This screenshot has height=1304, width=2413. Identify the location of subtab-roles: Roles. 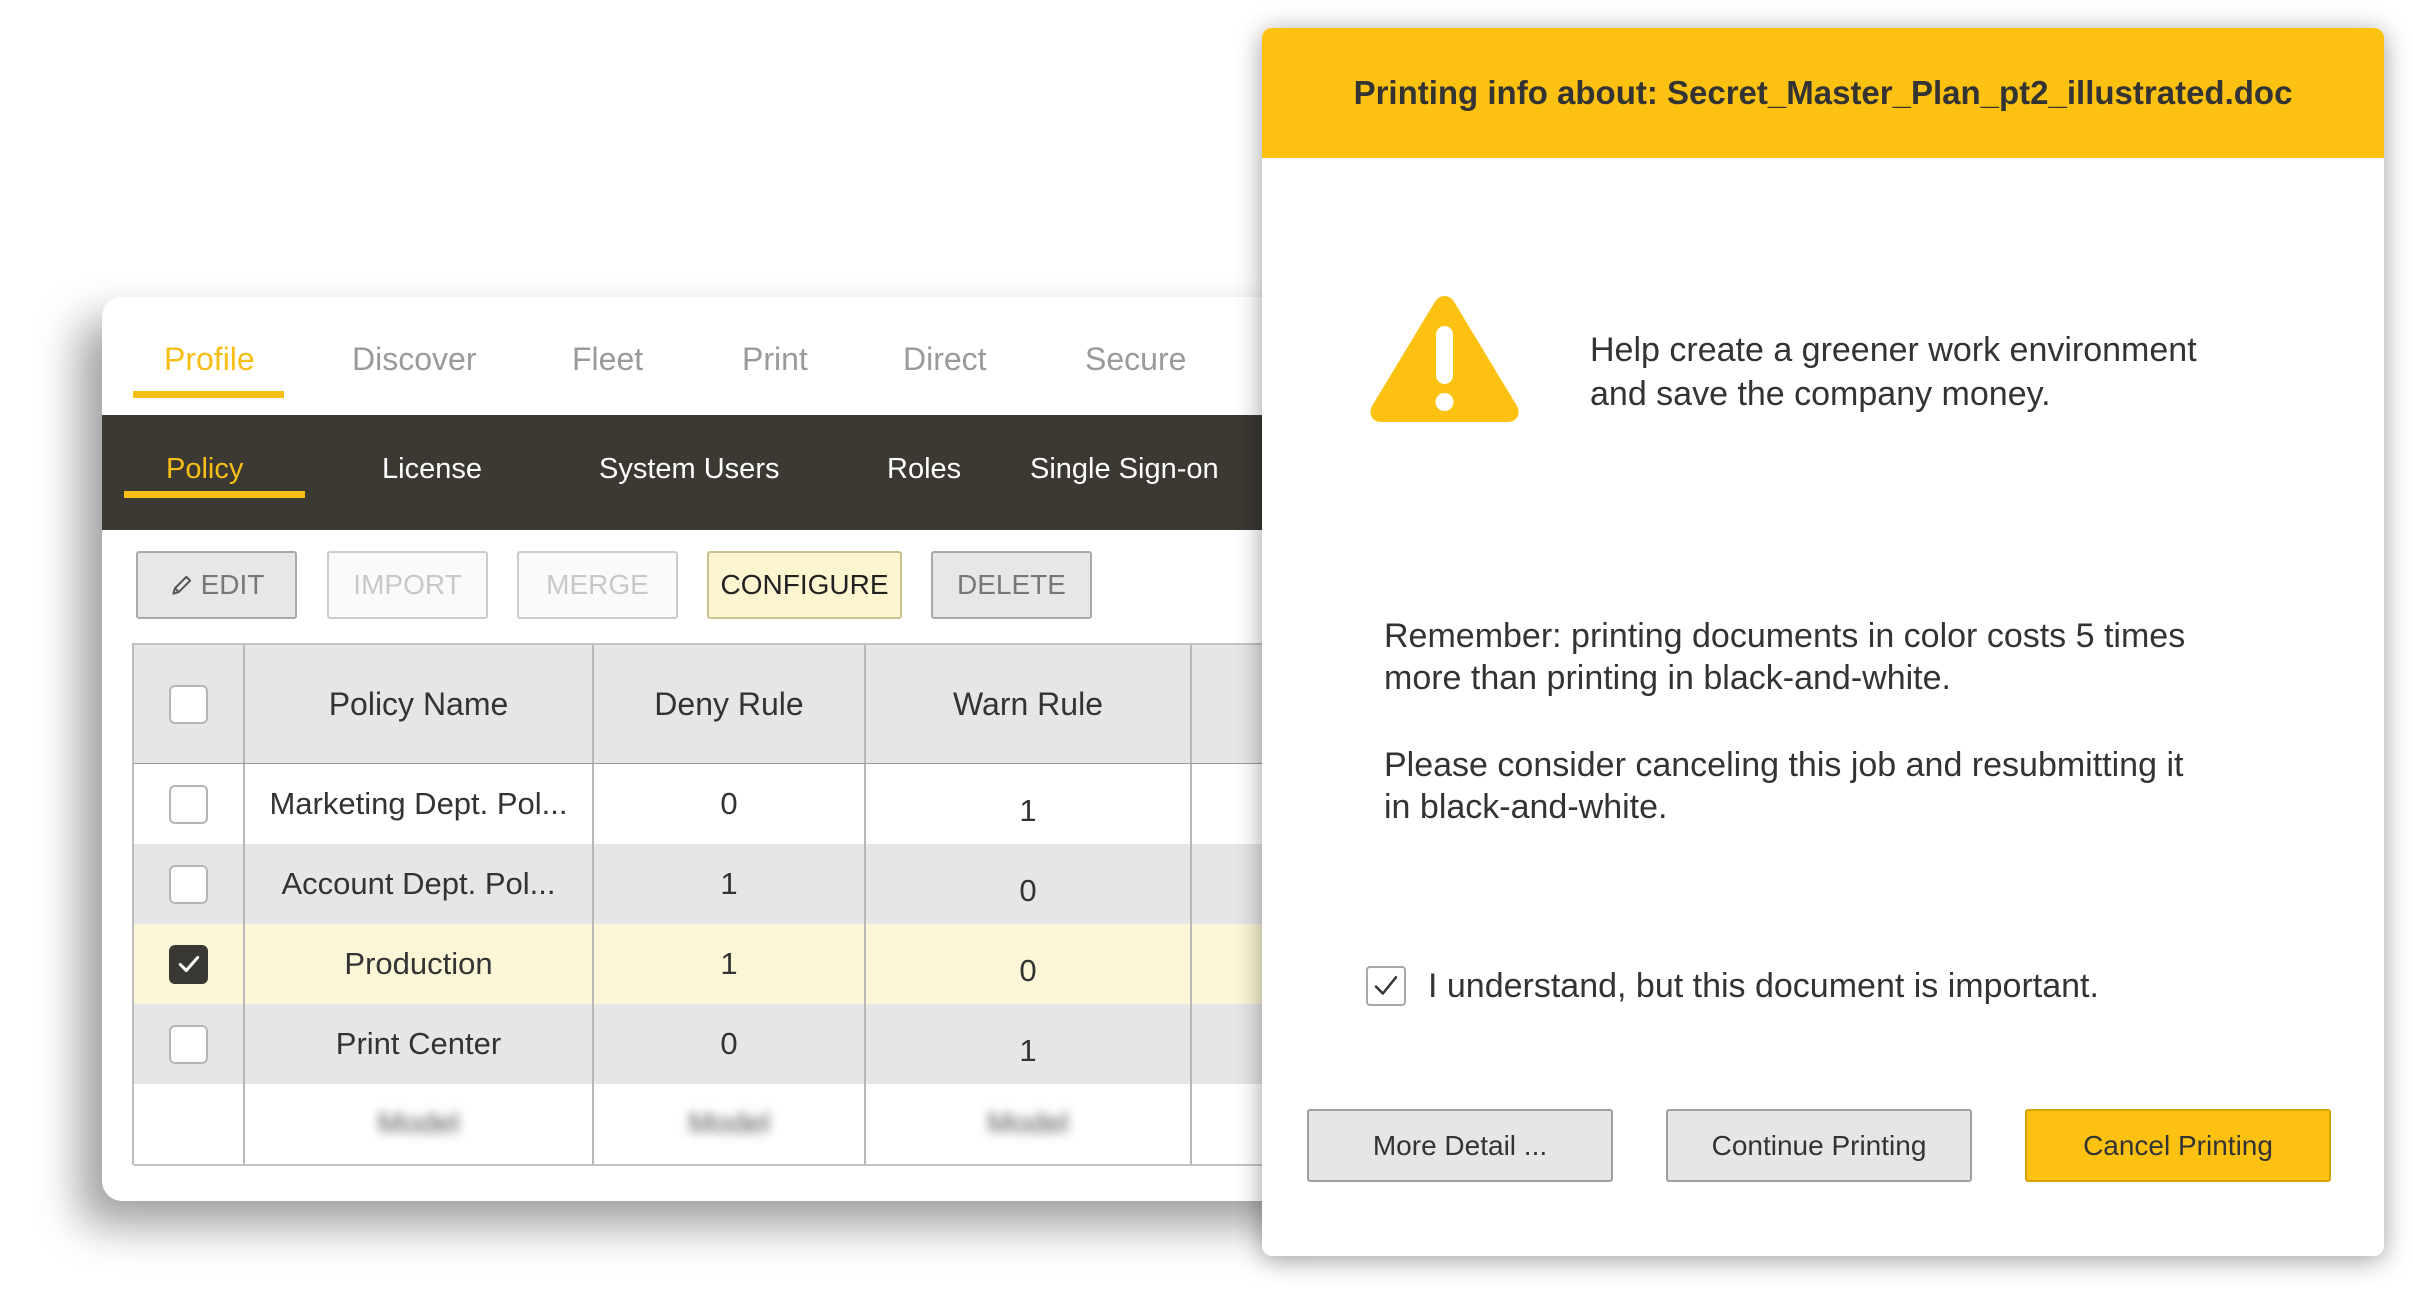
(924, 469).